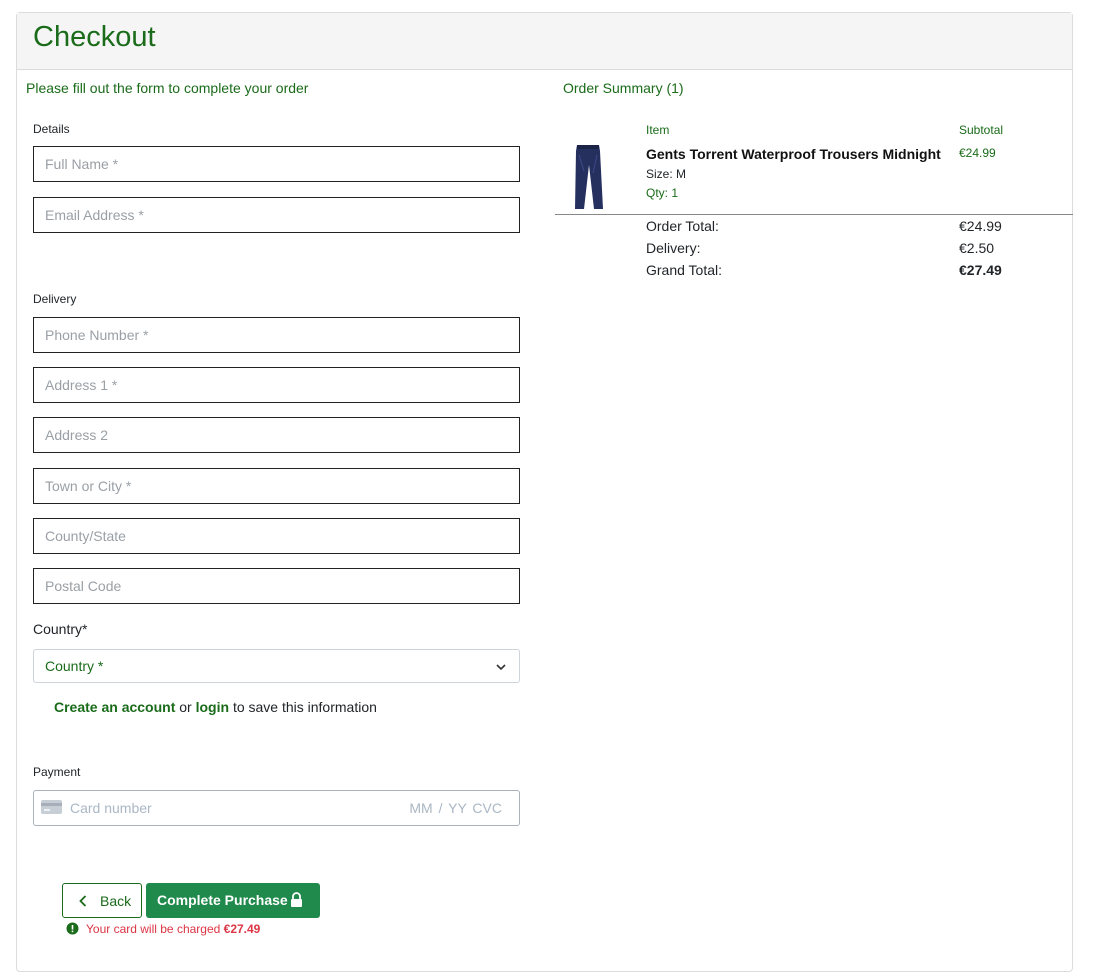  What do you see at coordinates (222, 900) in the screenshot?
I see `complete-purchase-label: Complete Purchase` at bounding box center [222, 900].